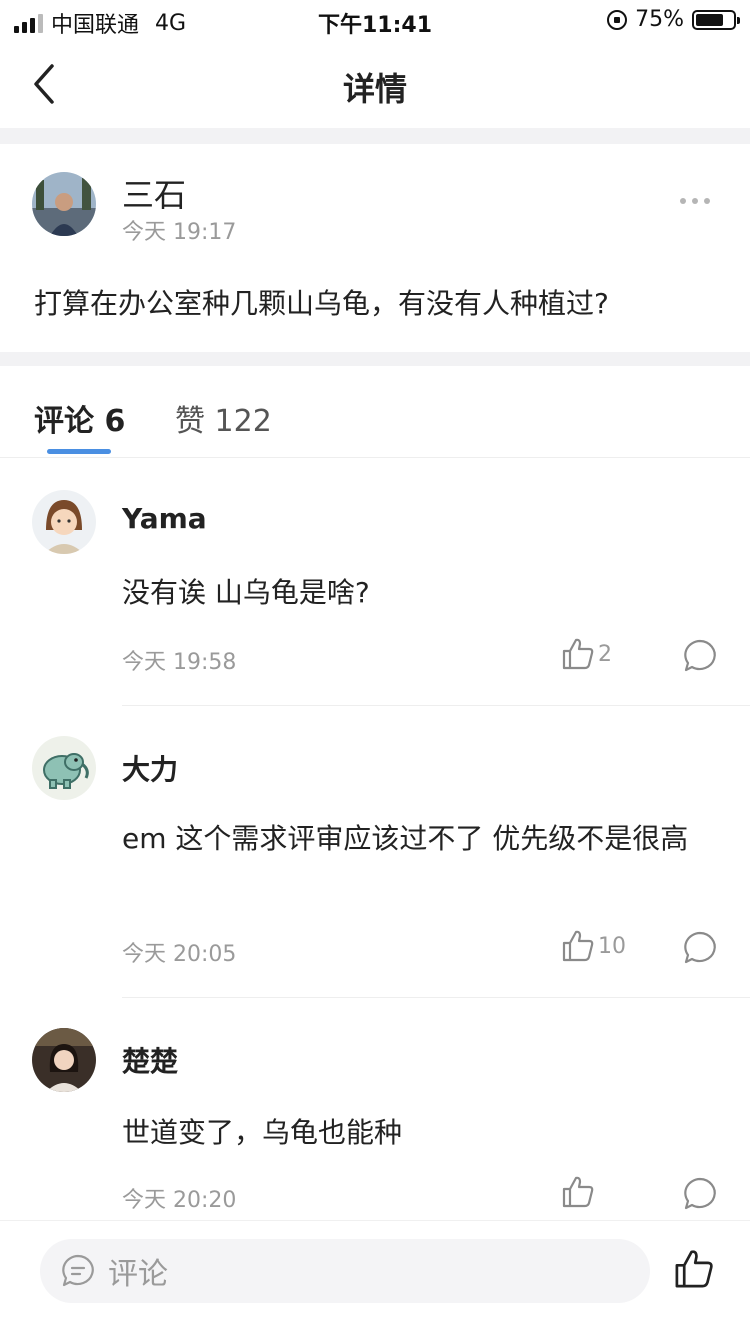  I want to click on comment-input-placeholder: 评论, so click(138, 1274).